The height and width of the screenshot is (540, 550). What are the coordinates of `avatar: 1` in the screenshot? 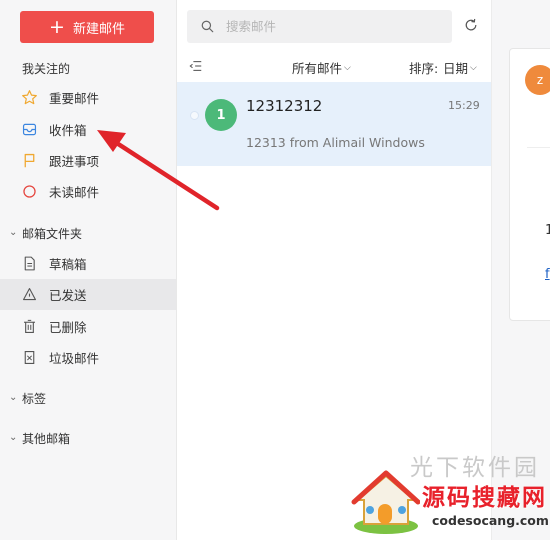 It's located at (221, 115).